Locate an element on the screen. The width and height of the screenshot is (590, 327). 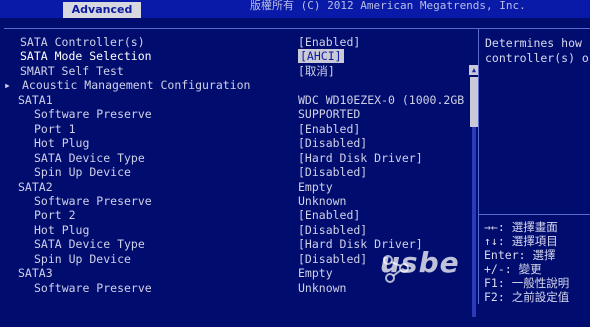
setting-label: SATA3 is located at coordinates (35, 273).